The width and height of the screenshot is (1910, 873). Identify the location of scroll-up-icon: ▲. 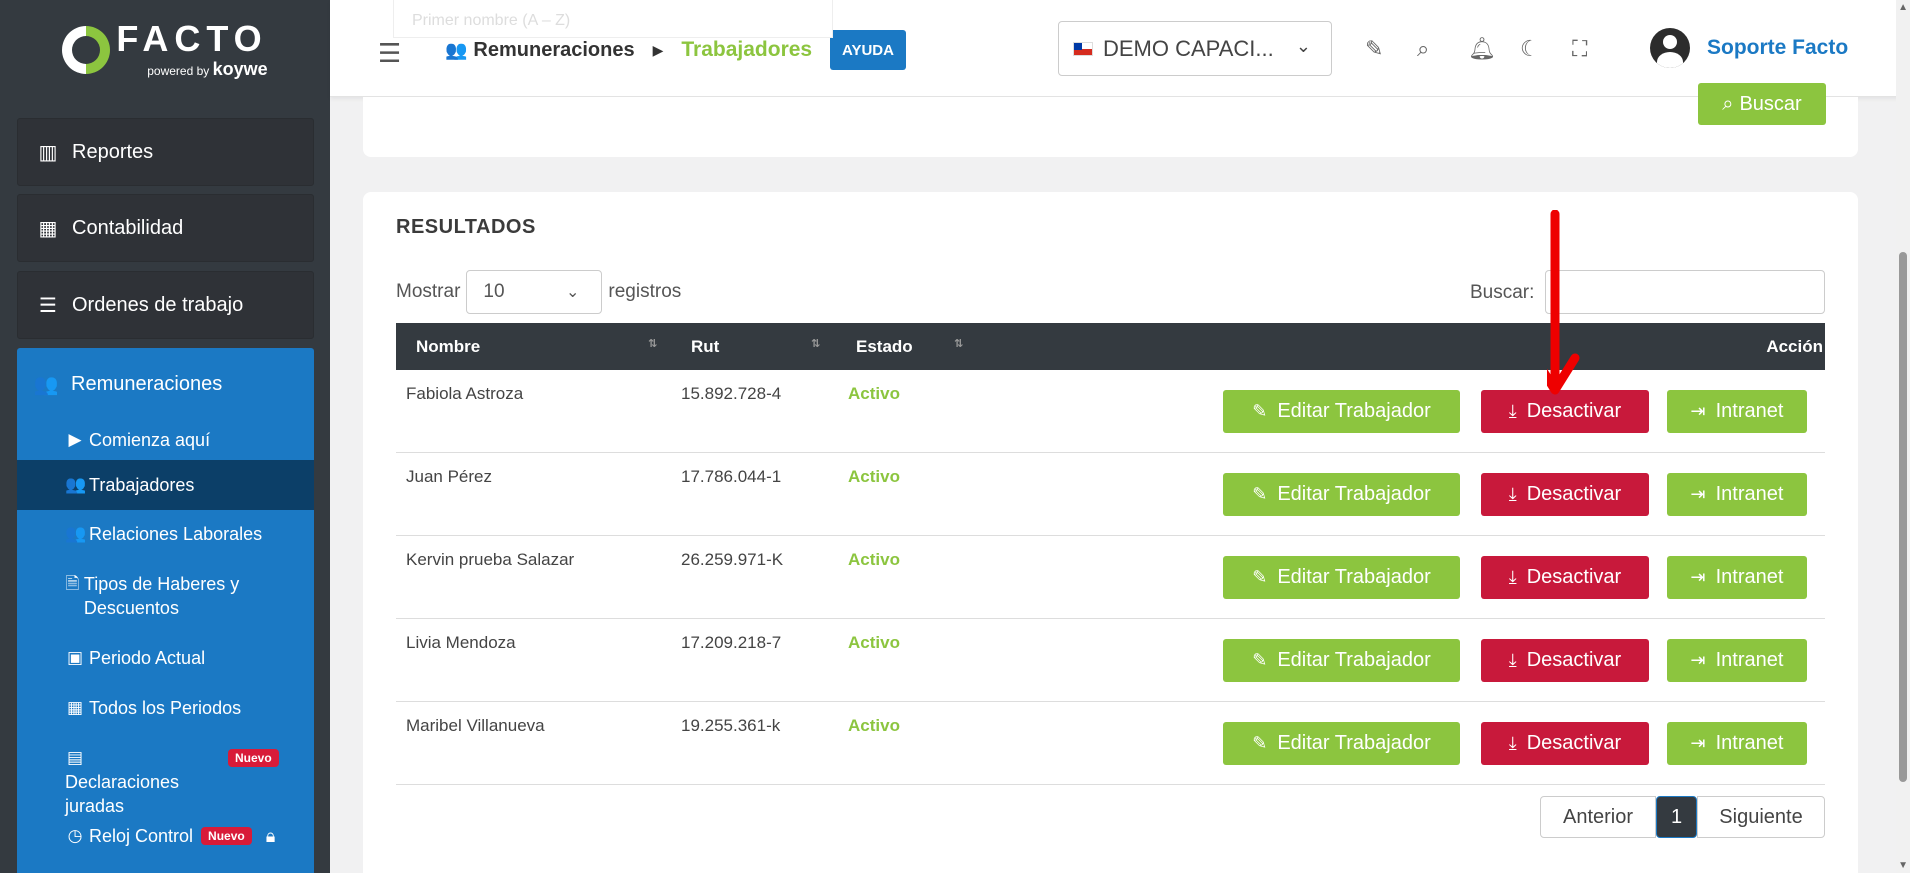
(1903, 7).